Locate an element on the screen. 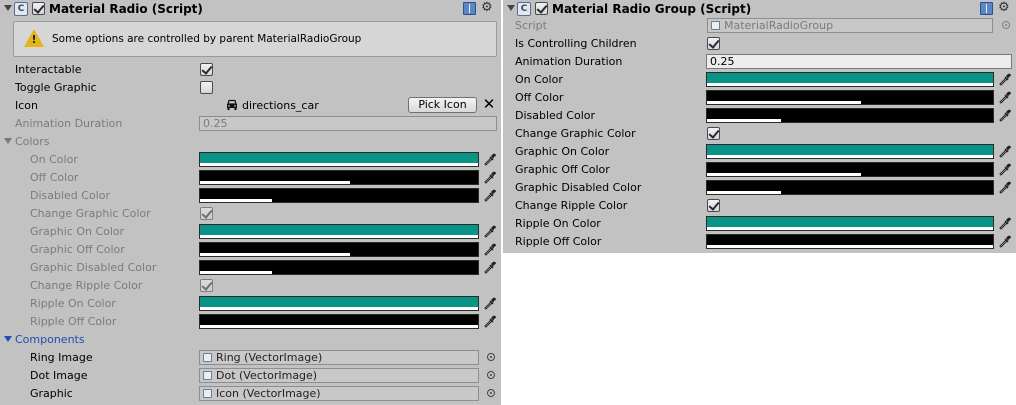 The image size is (1016, 405). interactable-checkbox is located at coordinates (206, 69).